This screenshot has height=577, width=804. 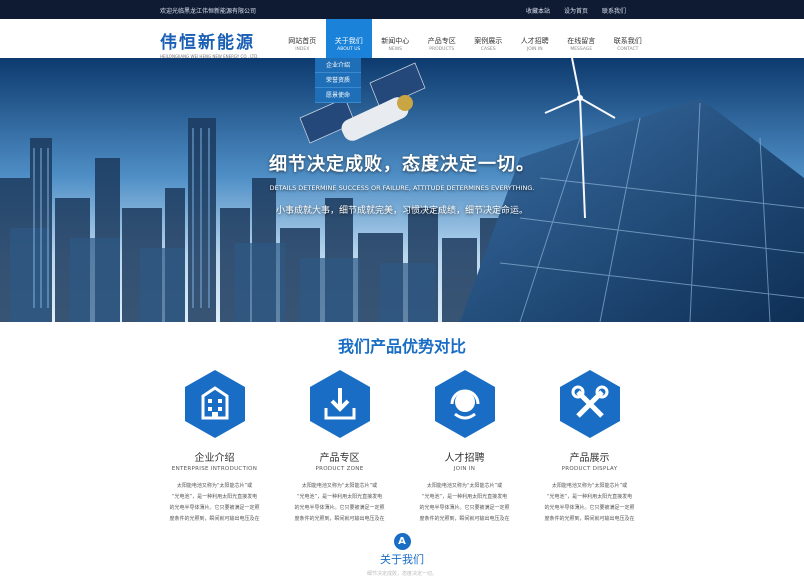 I want to click on banner-slogan-sub: 小事成就大事，细节成就完美，习惯决定成绩，细节决定命运。, so click(x=401, y=211).